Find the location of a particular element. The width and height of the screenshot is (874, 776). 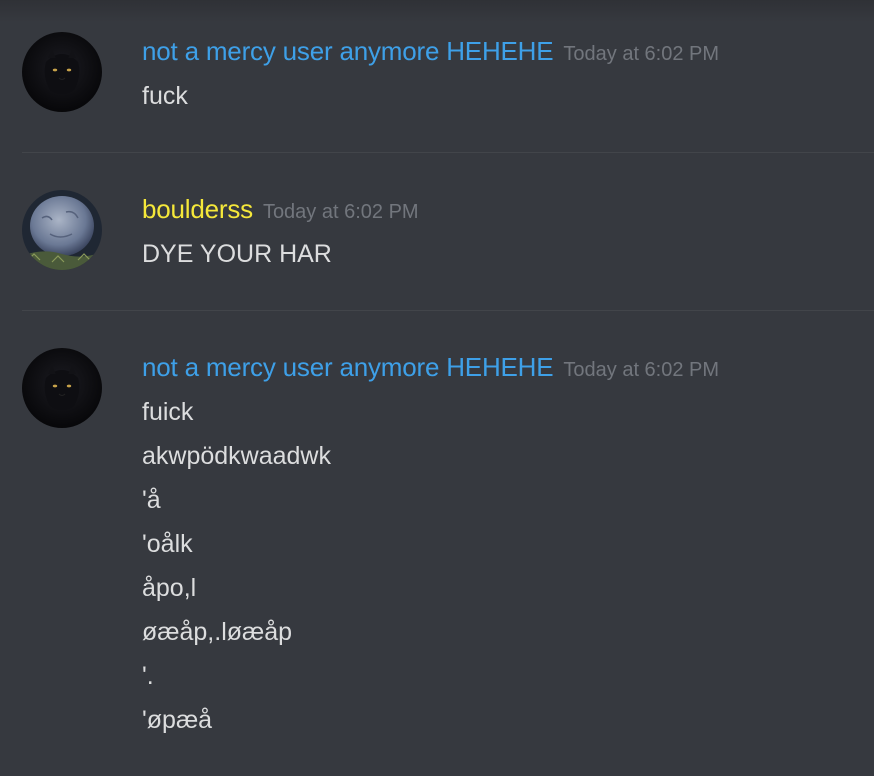

message-text: fuick is located at coordinates (168, 412).